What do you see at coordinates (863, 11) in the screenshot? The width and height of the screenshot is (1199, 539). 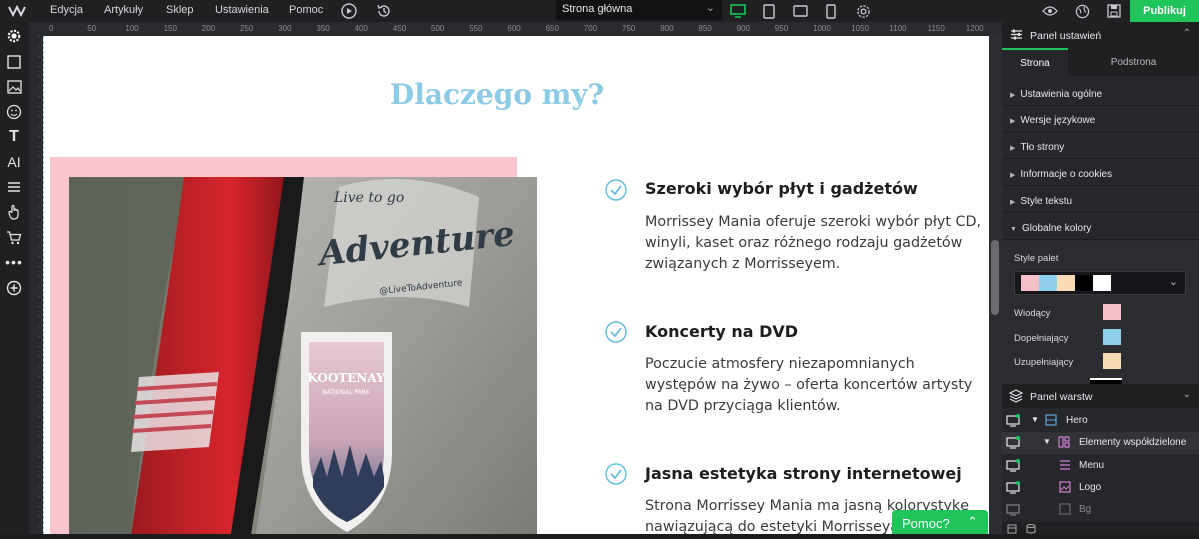 I see `settings-gear-icon` at bounding box center [863, 11].